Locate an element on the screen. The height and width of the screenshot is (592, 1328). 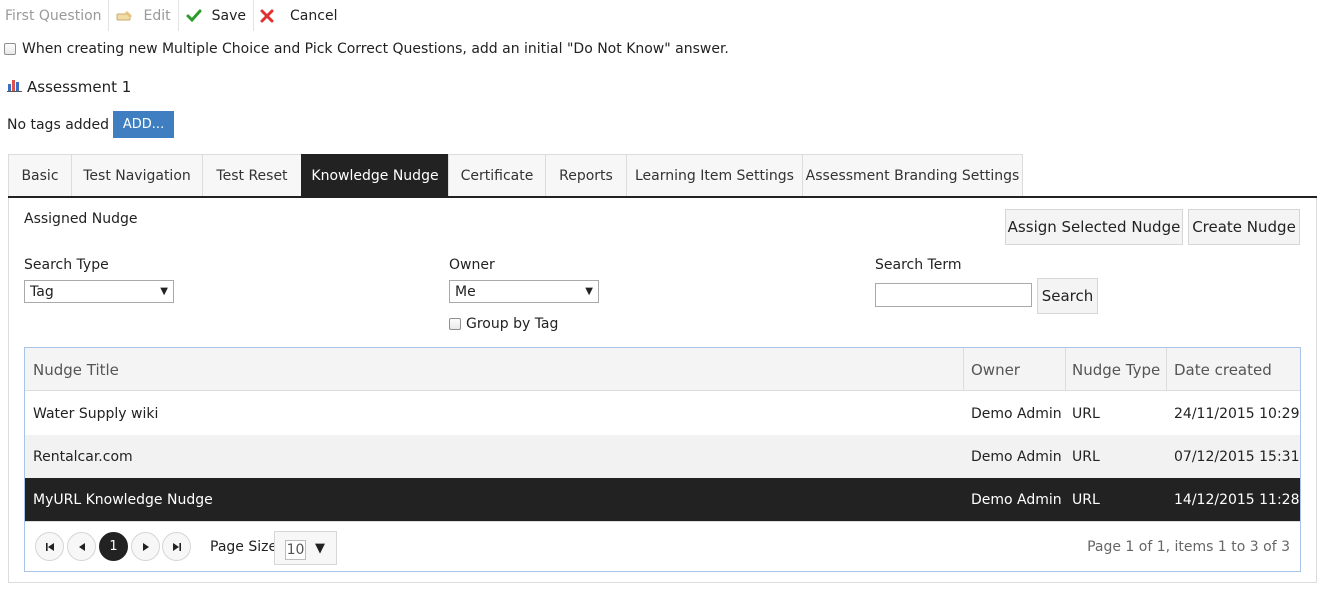
pencil-icon is located at coordinates (125, 16).